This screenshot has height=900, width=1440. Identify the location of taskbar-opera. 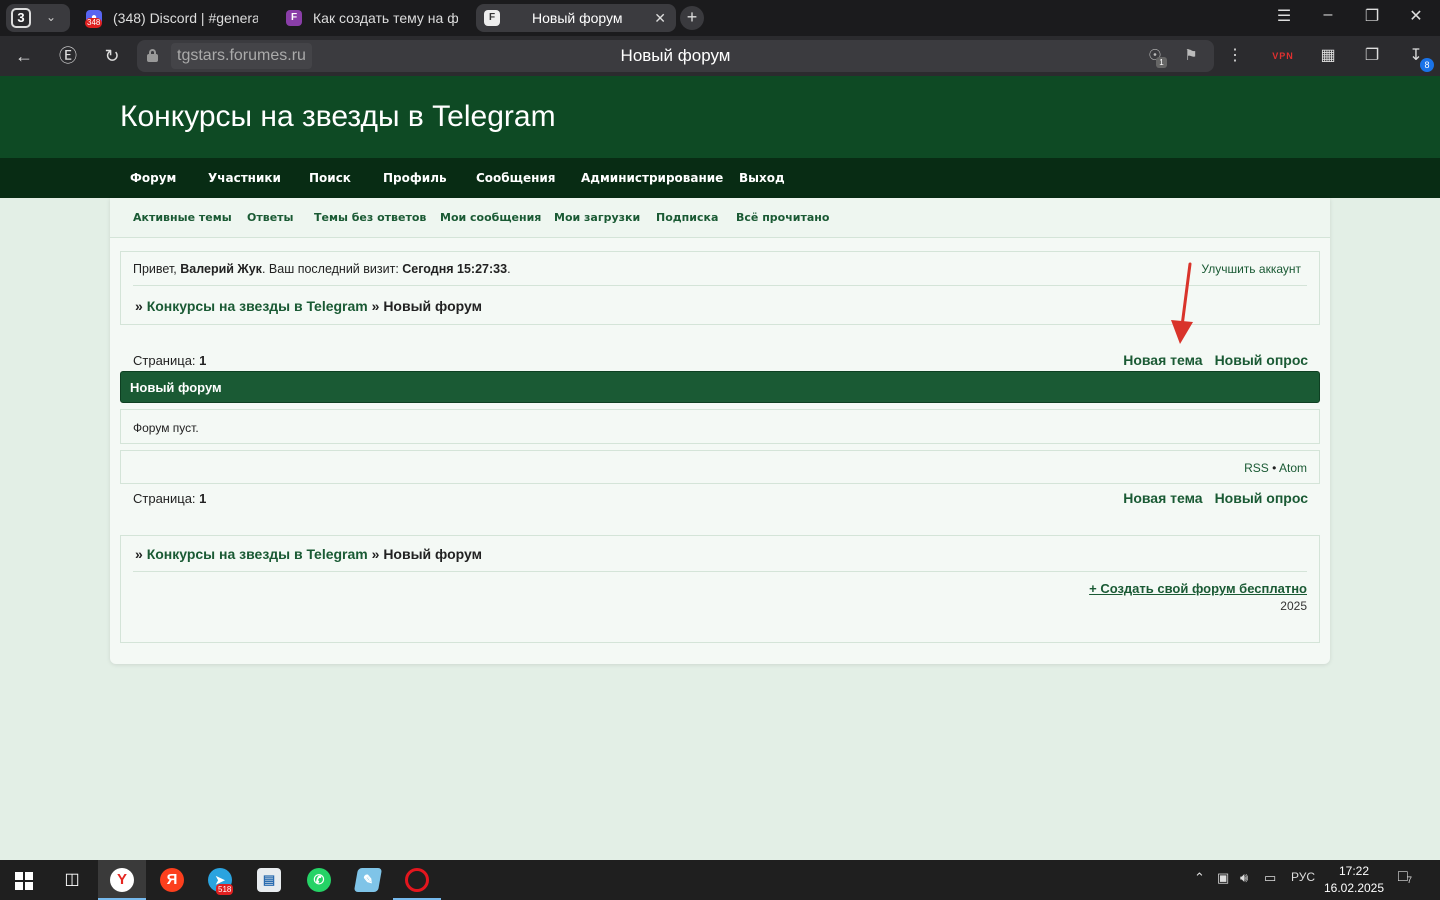
(417, 880).